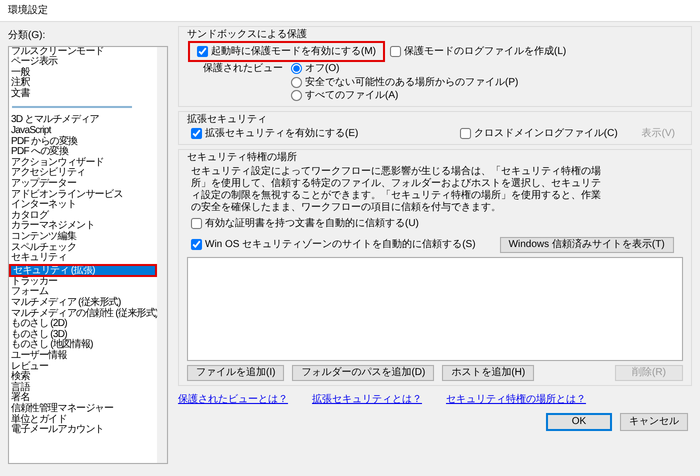 The image size is (700, 476). I want to click on add-button: ホストを追加(H), so click(488, 372).